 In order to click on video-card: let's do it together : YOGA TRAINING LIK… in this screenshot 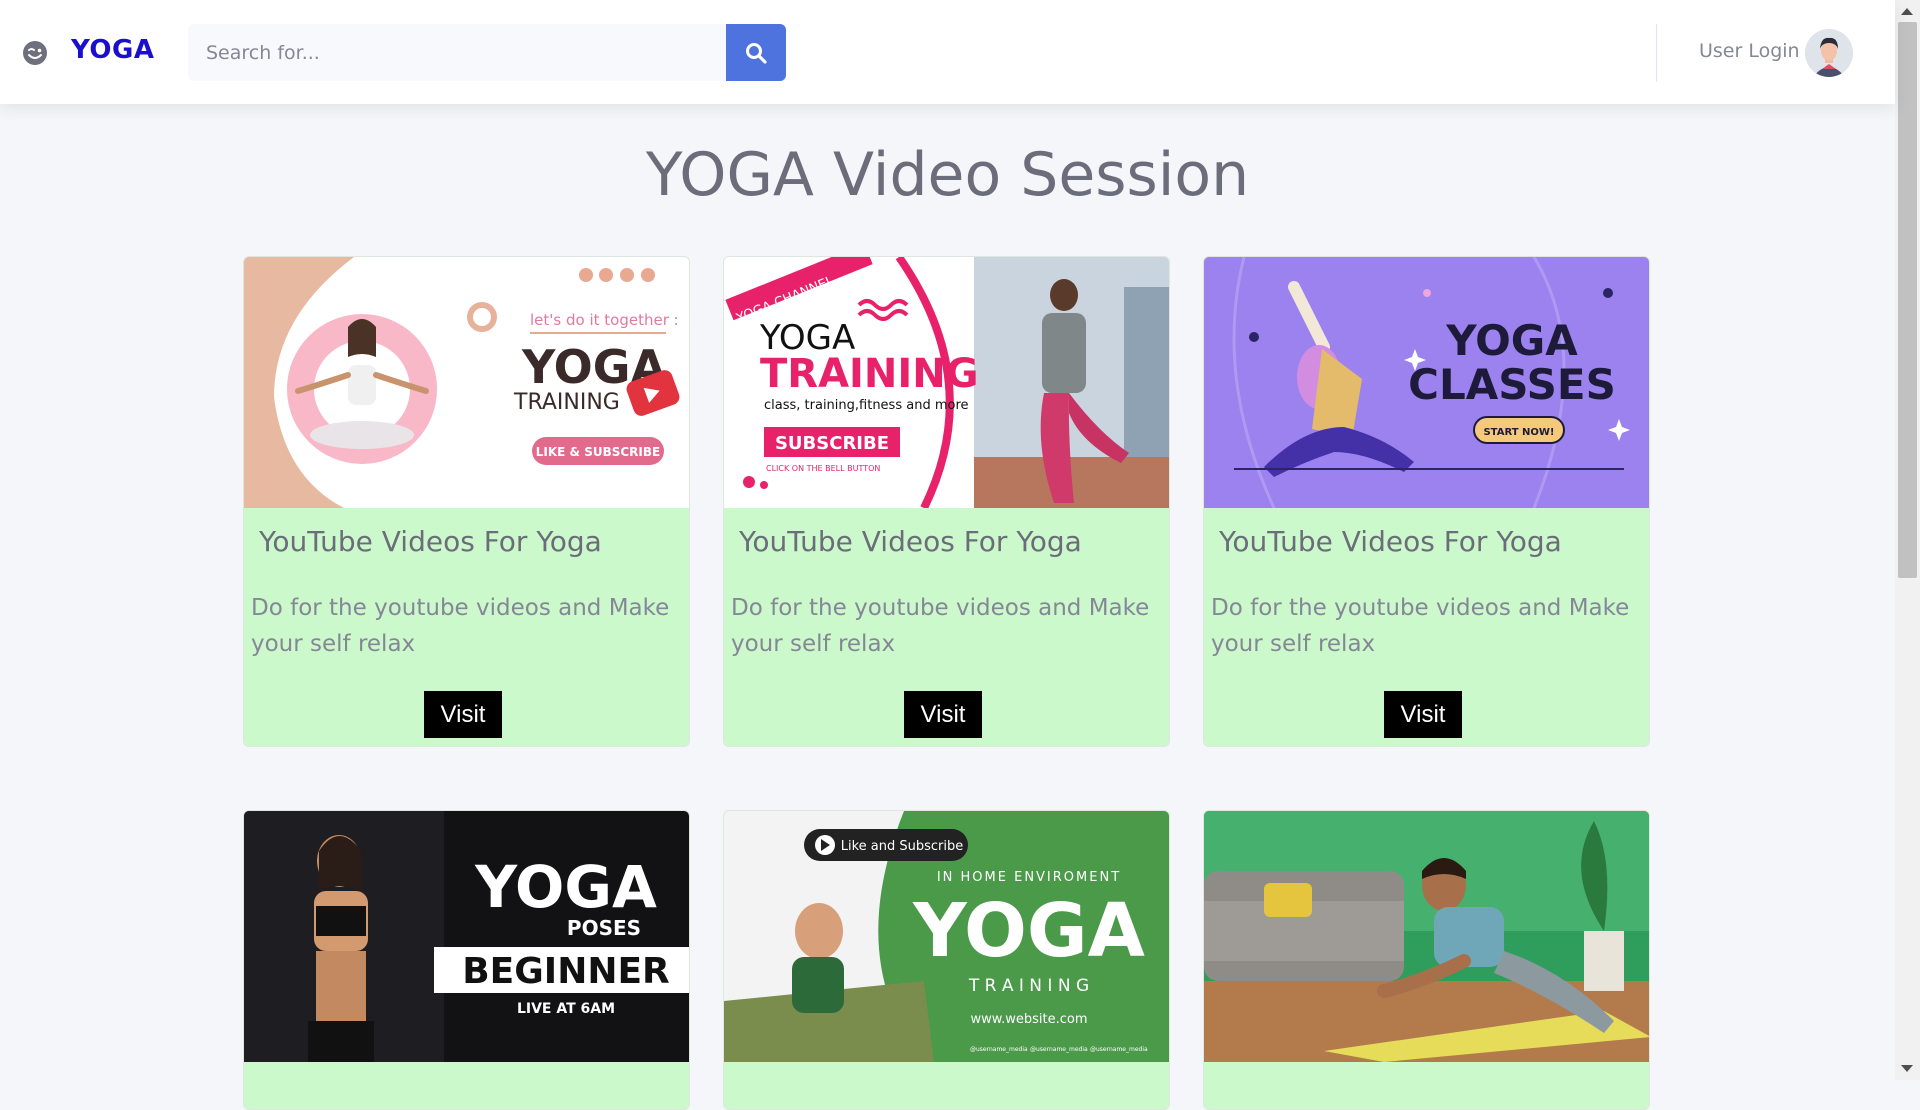, I will do `click(466, 501)`.